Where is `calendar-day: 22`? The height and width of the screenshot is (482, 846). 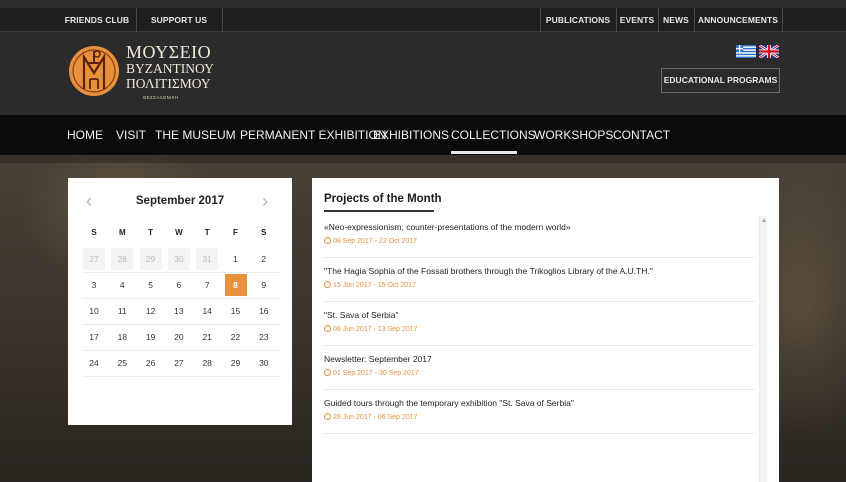
calendar-day: 22 is located at coordinates (236, 337).